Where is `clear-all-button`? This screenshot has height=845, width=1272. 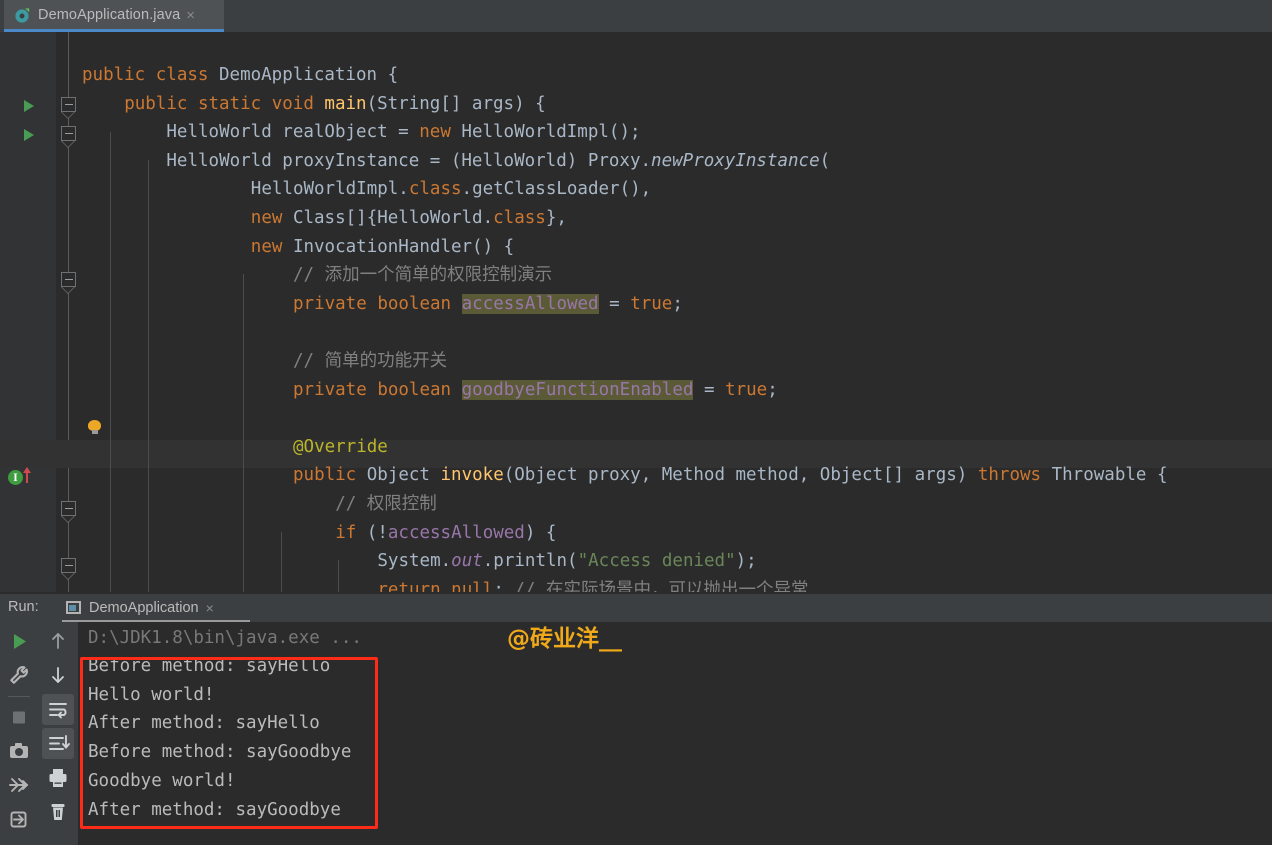 clear-all-button is located at coordinates (58, 811).